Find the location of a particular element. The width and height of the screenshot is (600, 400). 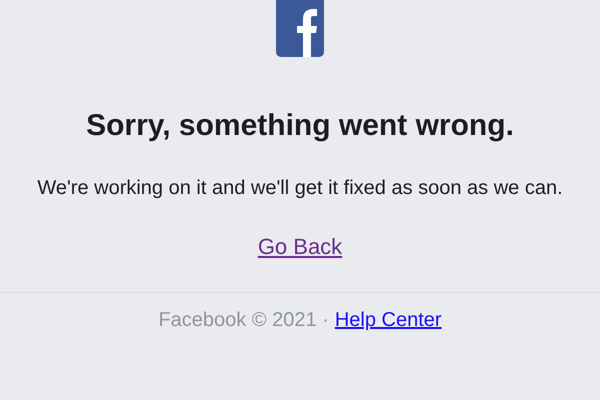

error-heading: Sorry, something went wrong. is located at coordinates (300, 126).